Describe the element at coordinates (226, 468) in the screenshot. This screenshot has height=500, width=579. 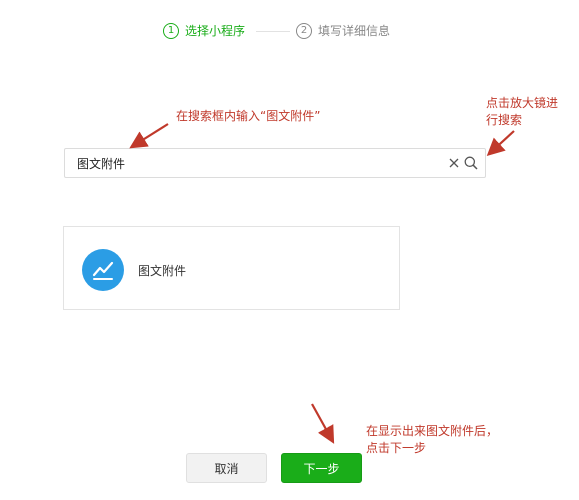
I see `cancel-button: 取消` at that location.